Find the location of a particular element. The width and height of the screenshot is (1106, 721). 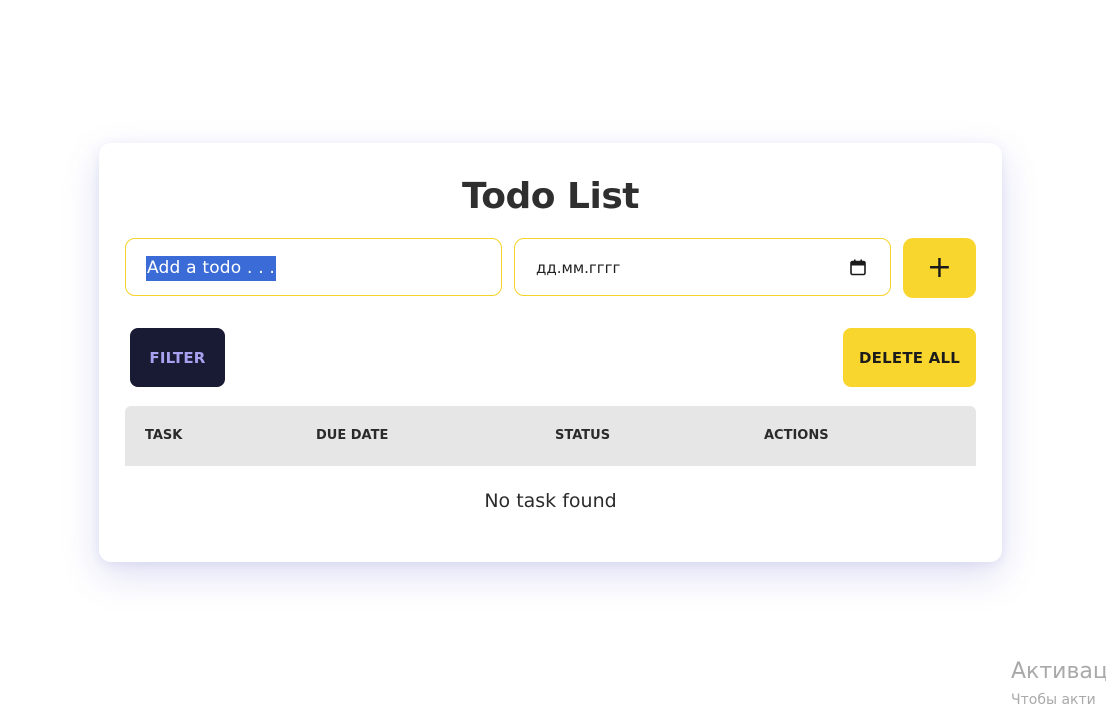

delete-all-button: DELETE ALL is located at coordinates (909, 357).